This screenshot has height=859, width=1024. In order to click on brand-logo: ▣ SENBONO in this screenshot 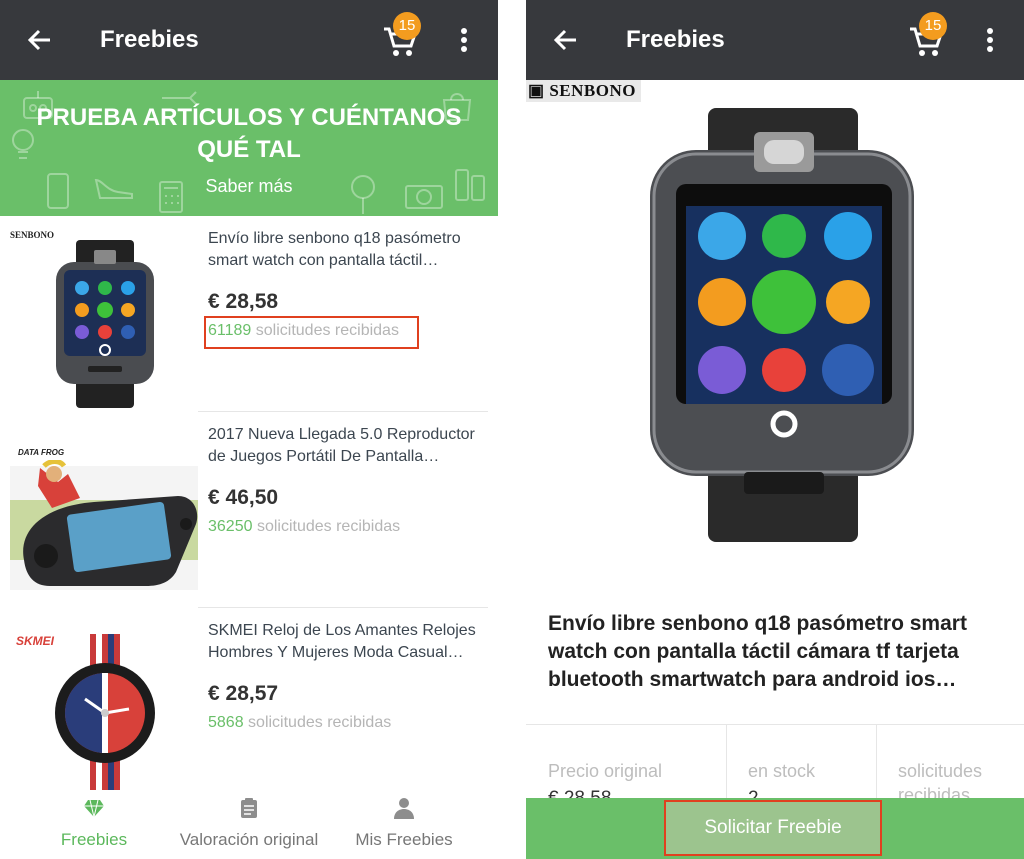, I will do `click(583, 91)`.